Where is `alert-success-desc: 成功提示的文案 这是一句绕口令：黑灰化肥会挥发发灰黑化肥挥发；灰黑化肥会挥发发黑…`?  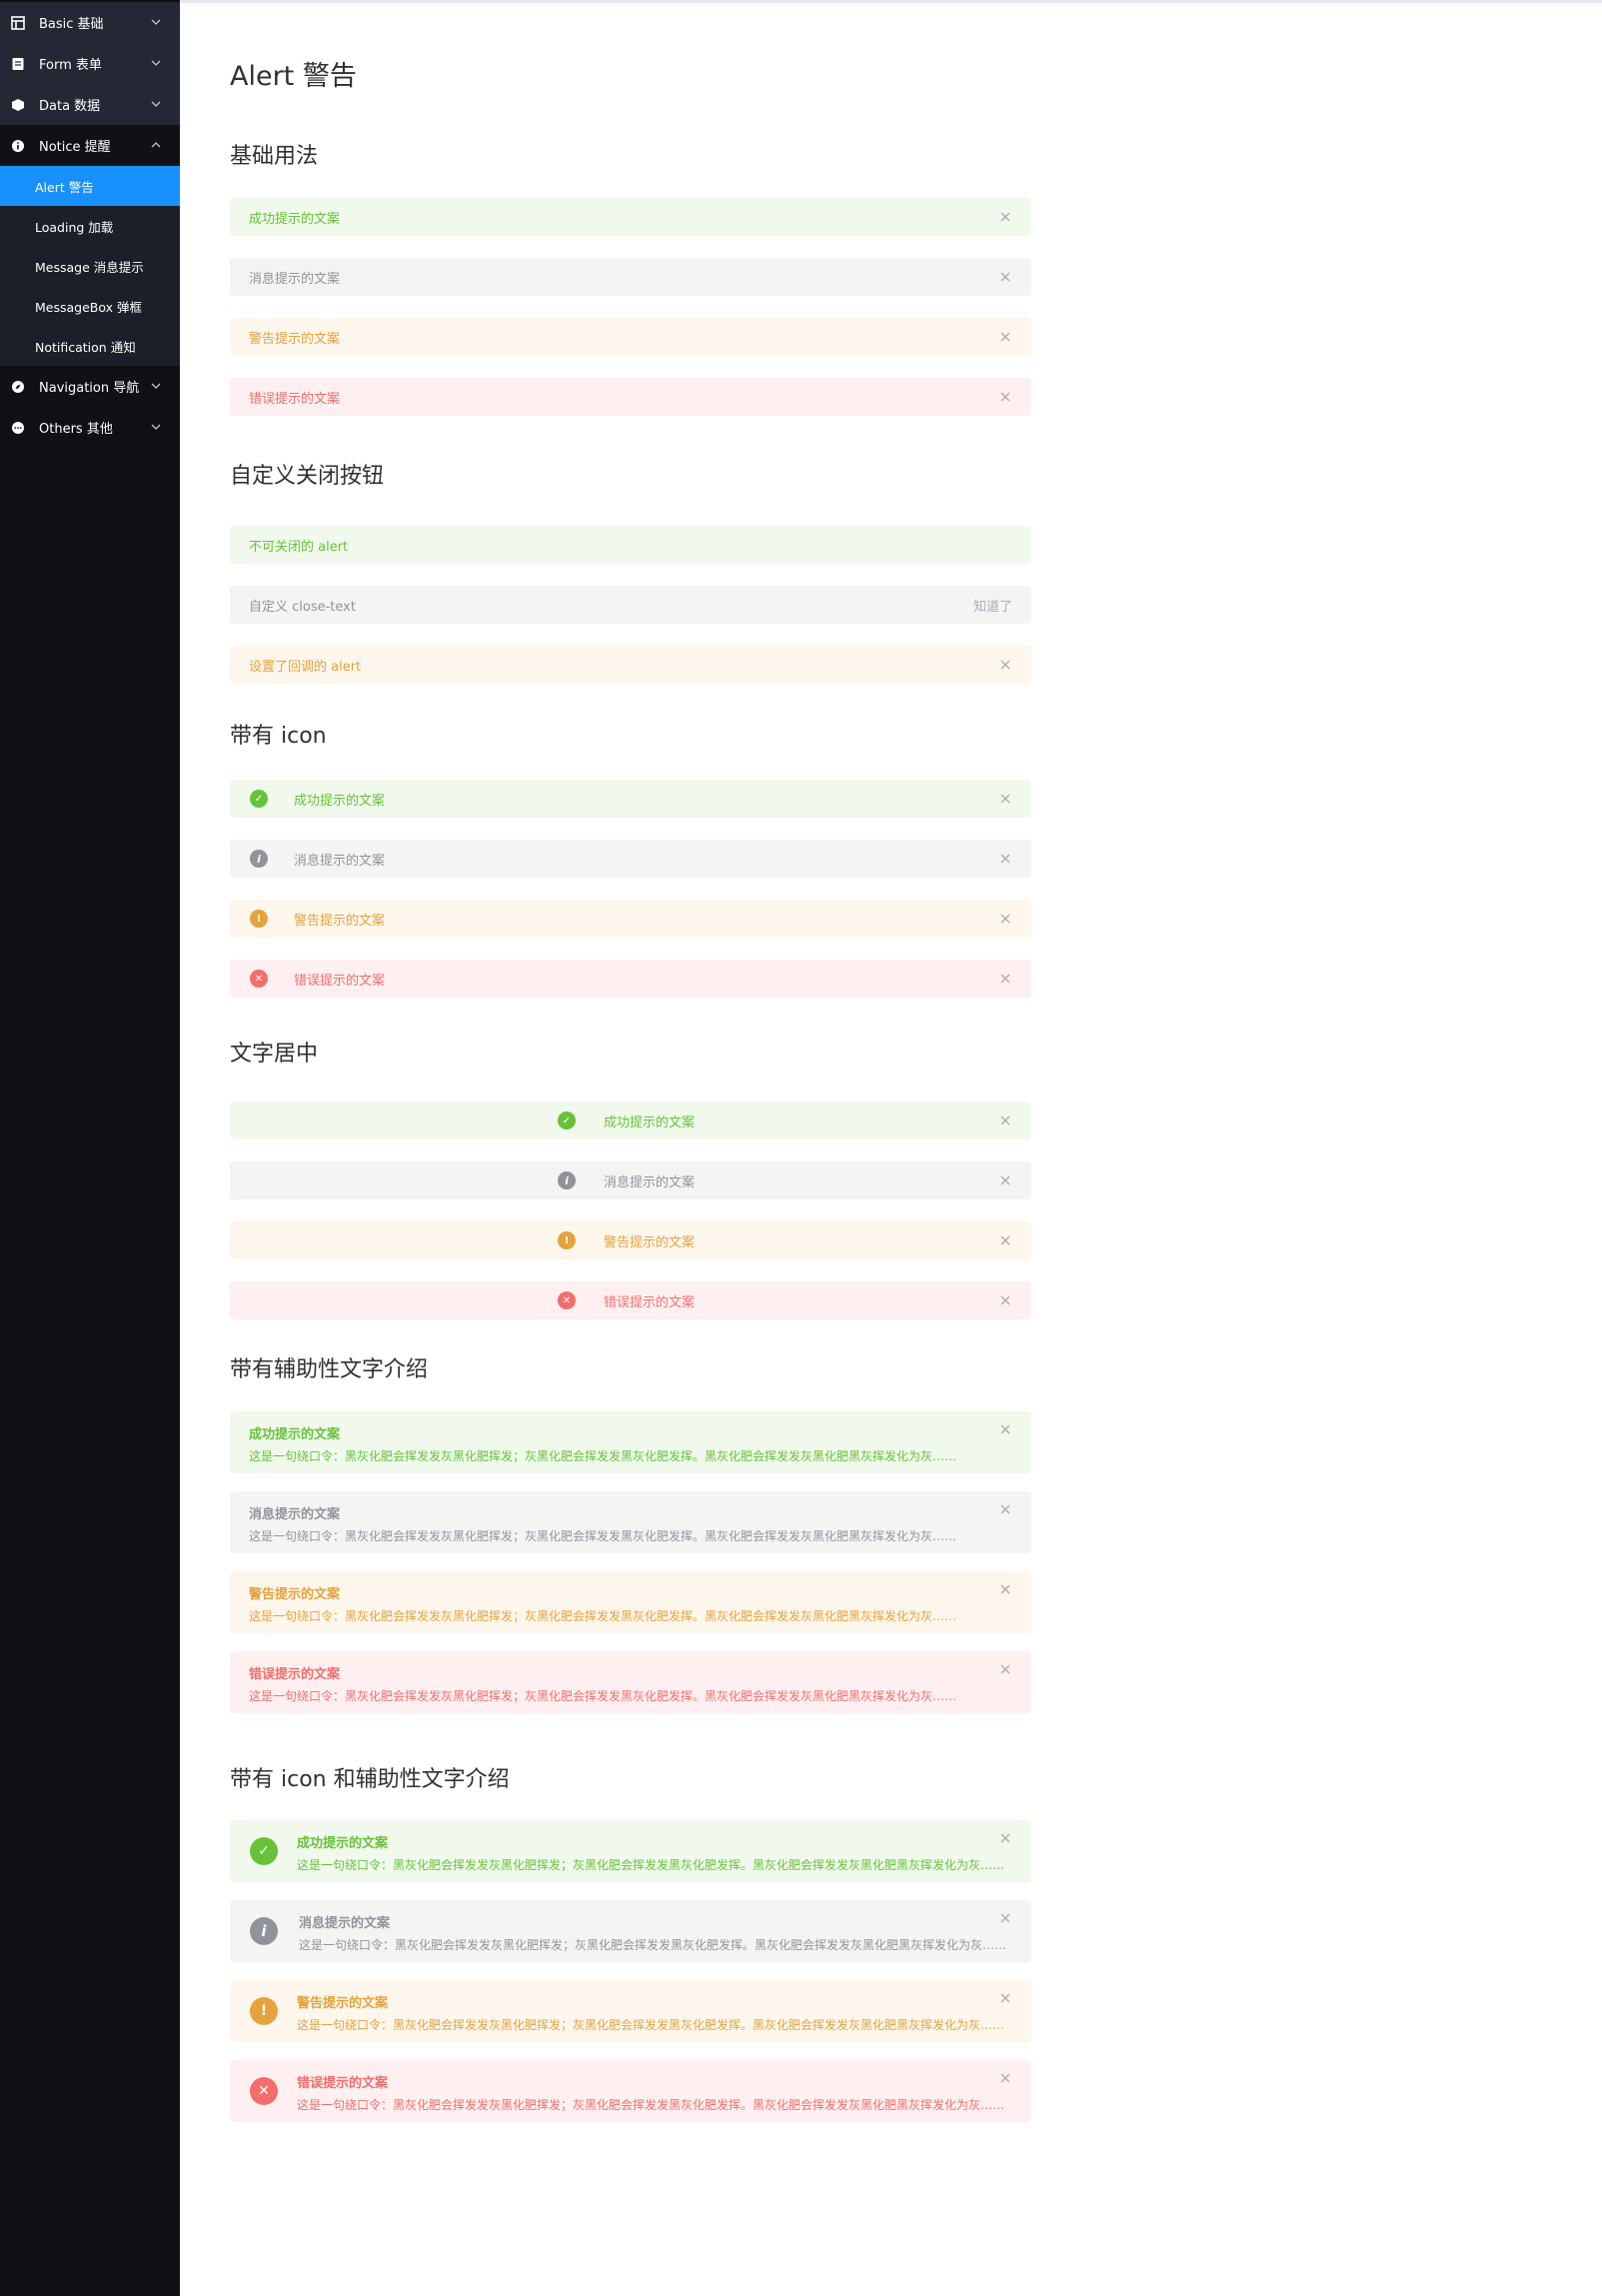 alert-success-desc: 成功提示的文案 这是一句绕口令：黑灰化肥会挥发发灰黑化肥挥发；灰黑化肥会挥发发黑… is located at coordinates (630, 1442).